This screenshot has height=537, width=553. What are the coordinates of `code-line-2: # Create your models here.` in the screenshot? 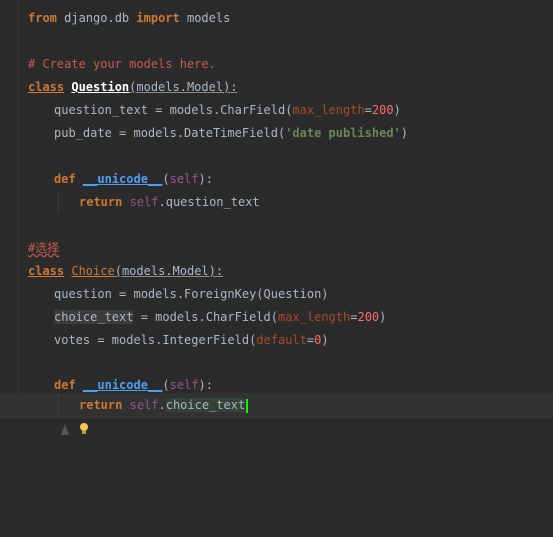 It's located at (276, 64).